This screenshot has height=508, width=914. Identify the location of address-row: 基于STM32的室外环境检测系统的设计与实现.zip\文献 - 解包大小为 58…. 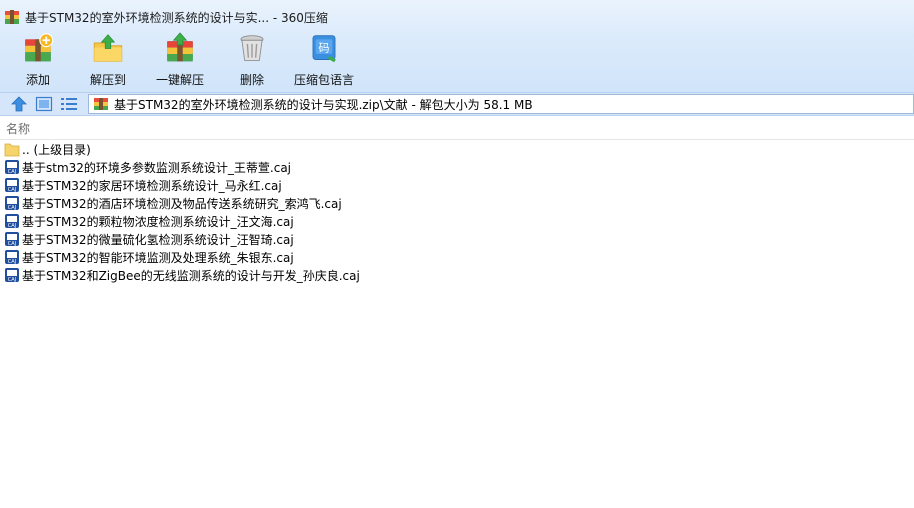
(457, 104).